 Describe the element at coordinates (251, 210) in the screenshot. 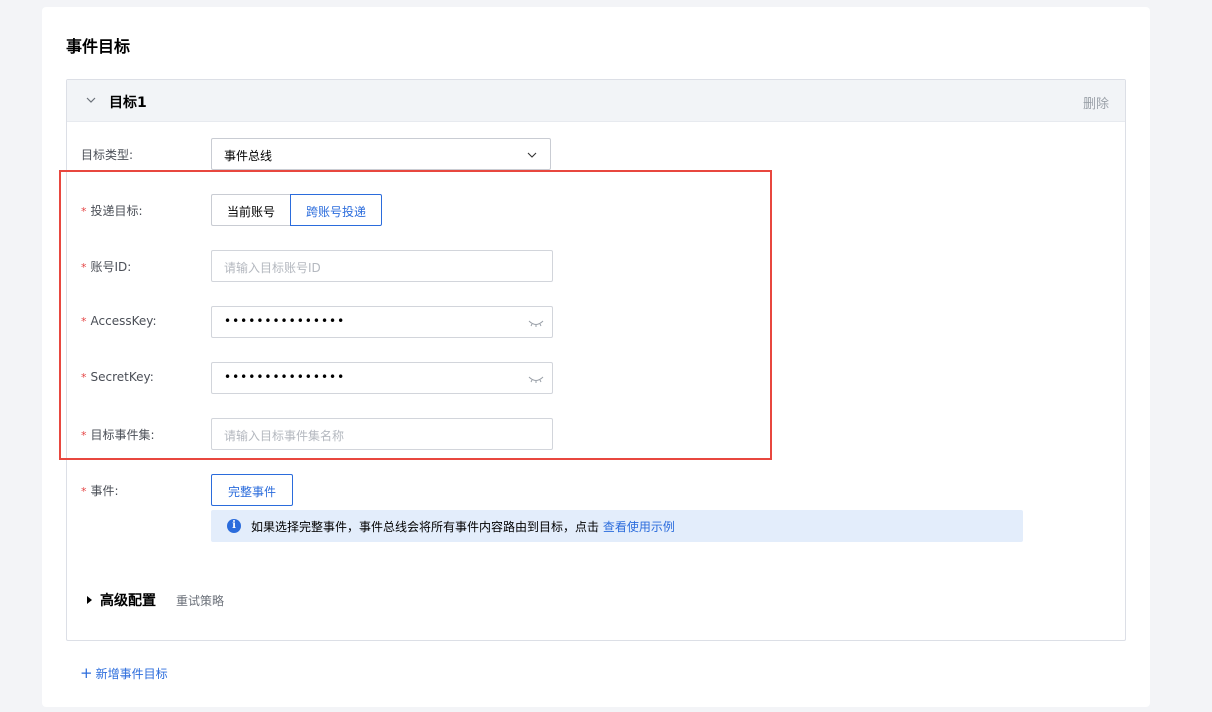

I see `option-current-account: 当前账号` at that location.